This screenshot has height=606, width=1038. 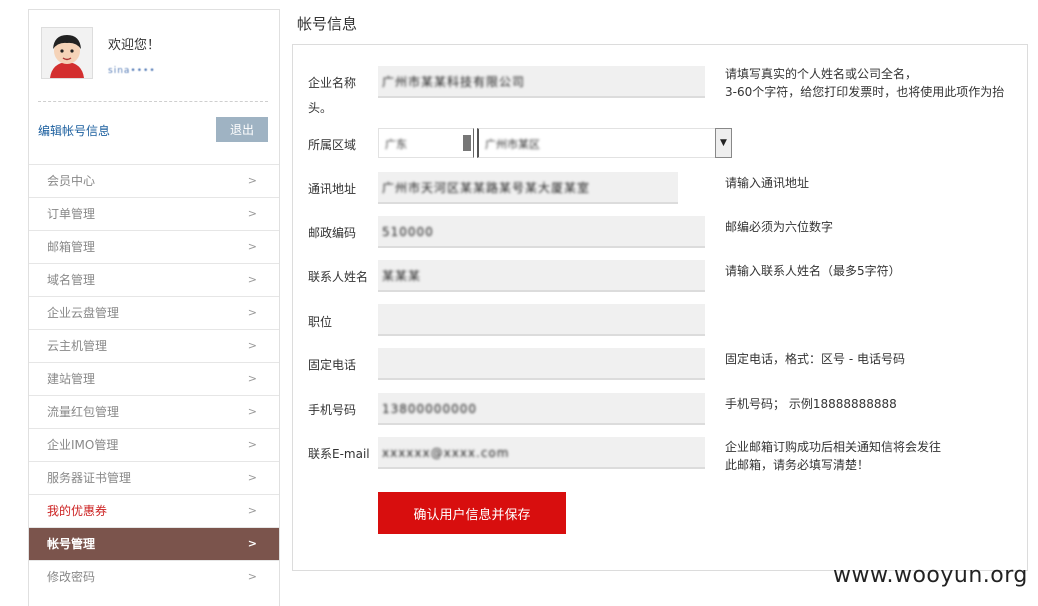 What do you see at coordinates (83, 412) in the screenshot?
I see `sidebar-item-label: 流量红包管理` at bounding box center [83, 412].